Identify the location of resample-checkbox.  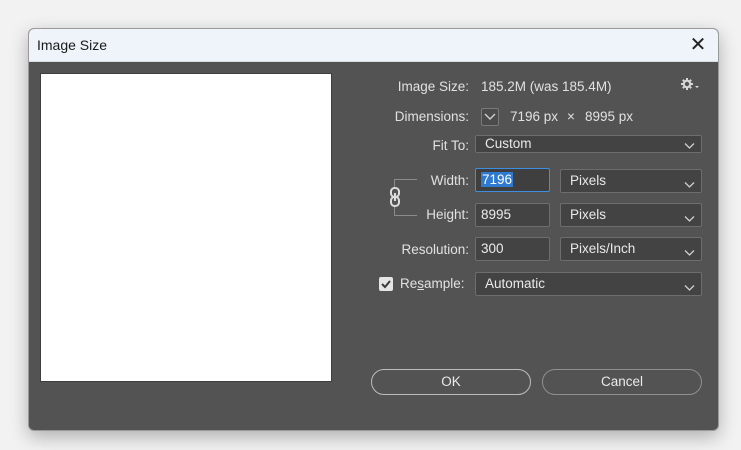
(386, 284).